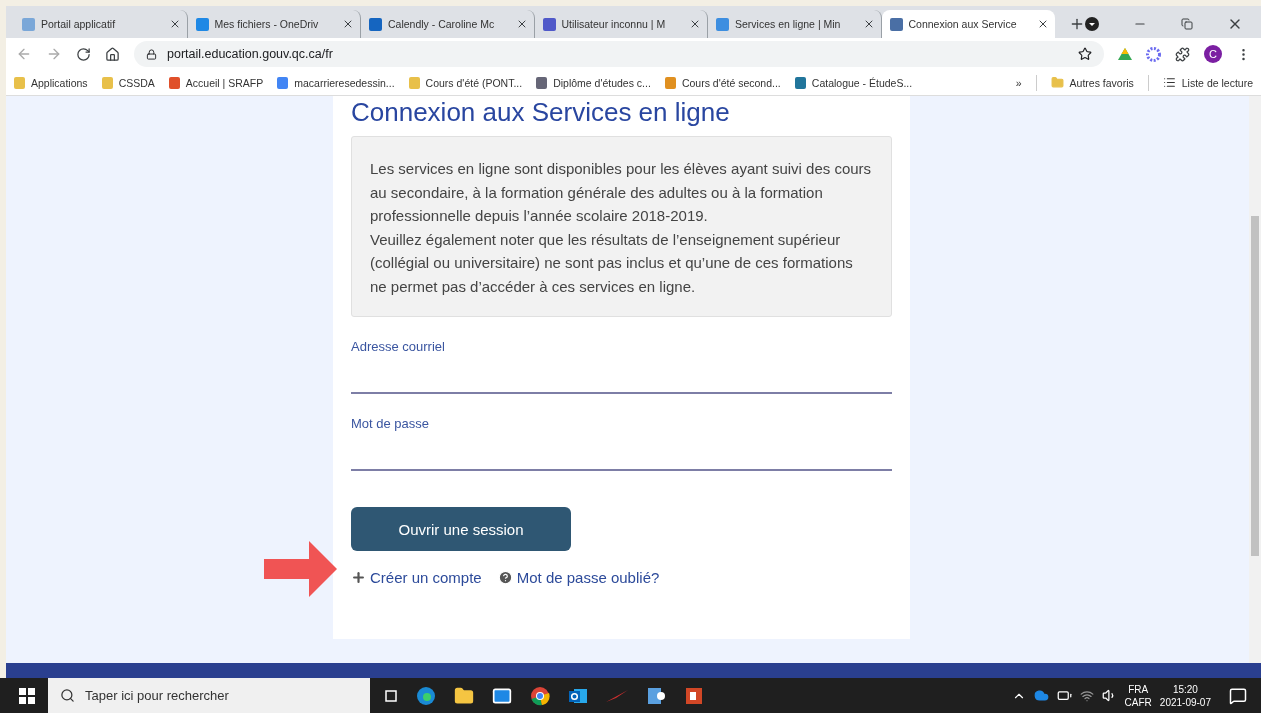 The image size is (1261, 713). I want to click on home-icon, so click(112, 54).